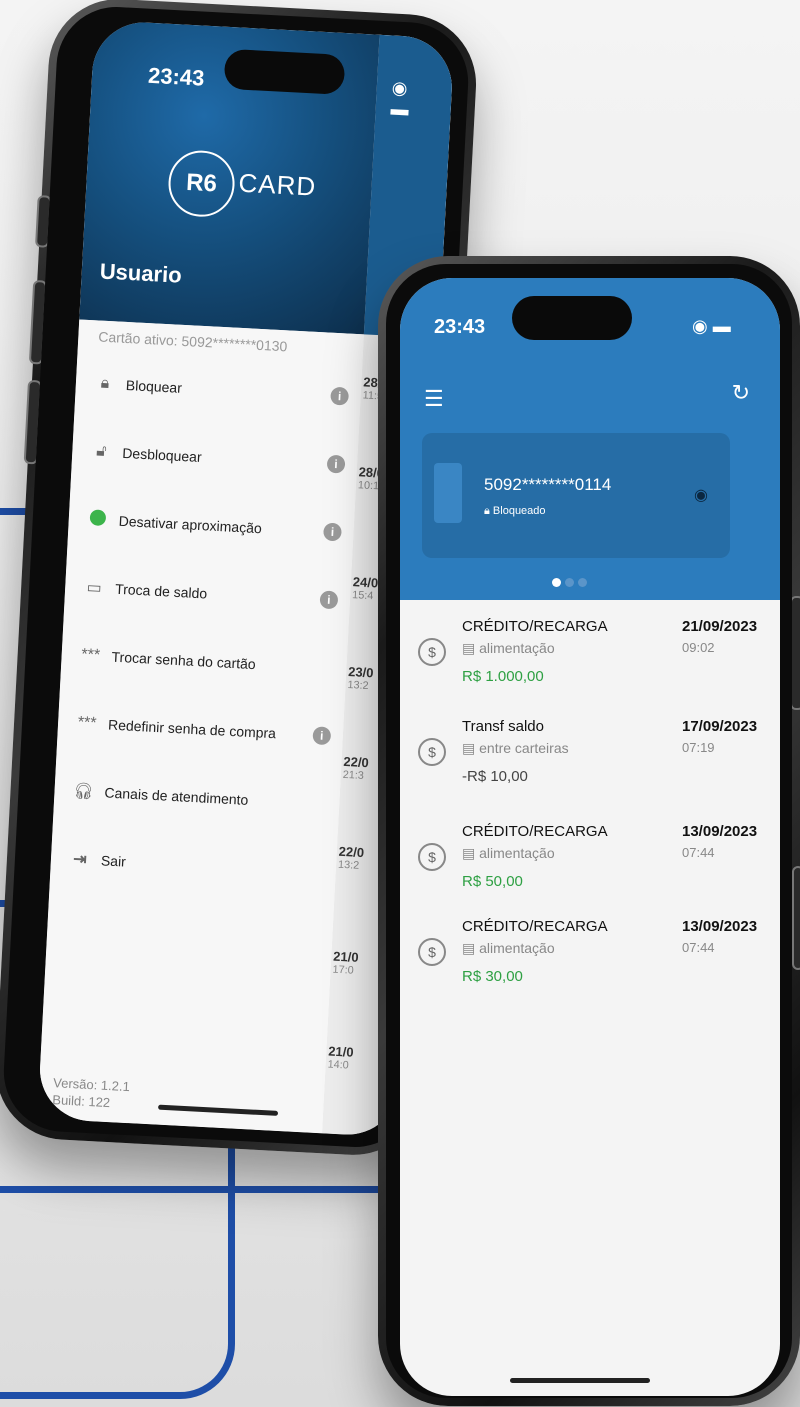  Describe the element at coordinates (576, 495) in the screenshot. I see `card-tile: 5092********0114 🔒︎ Bloqueado ◉` at that location.